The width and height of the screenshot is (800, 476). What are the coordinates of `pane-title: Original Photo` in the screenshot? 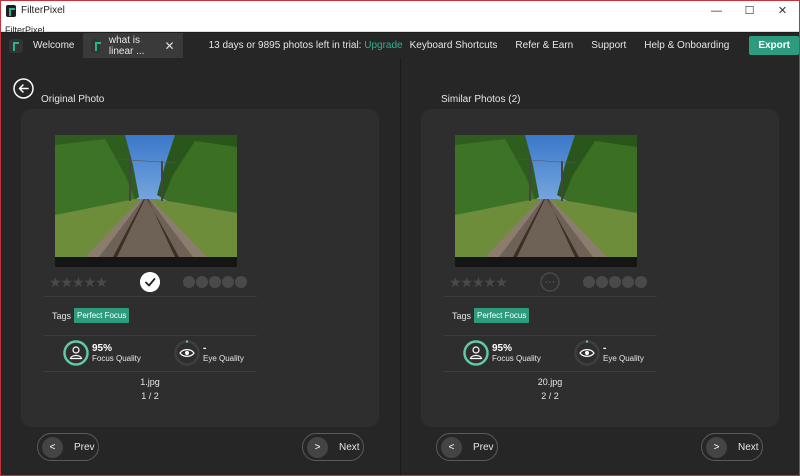 It's located at (73, 99).